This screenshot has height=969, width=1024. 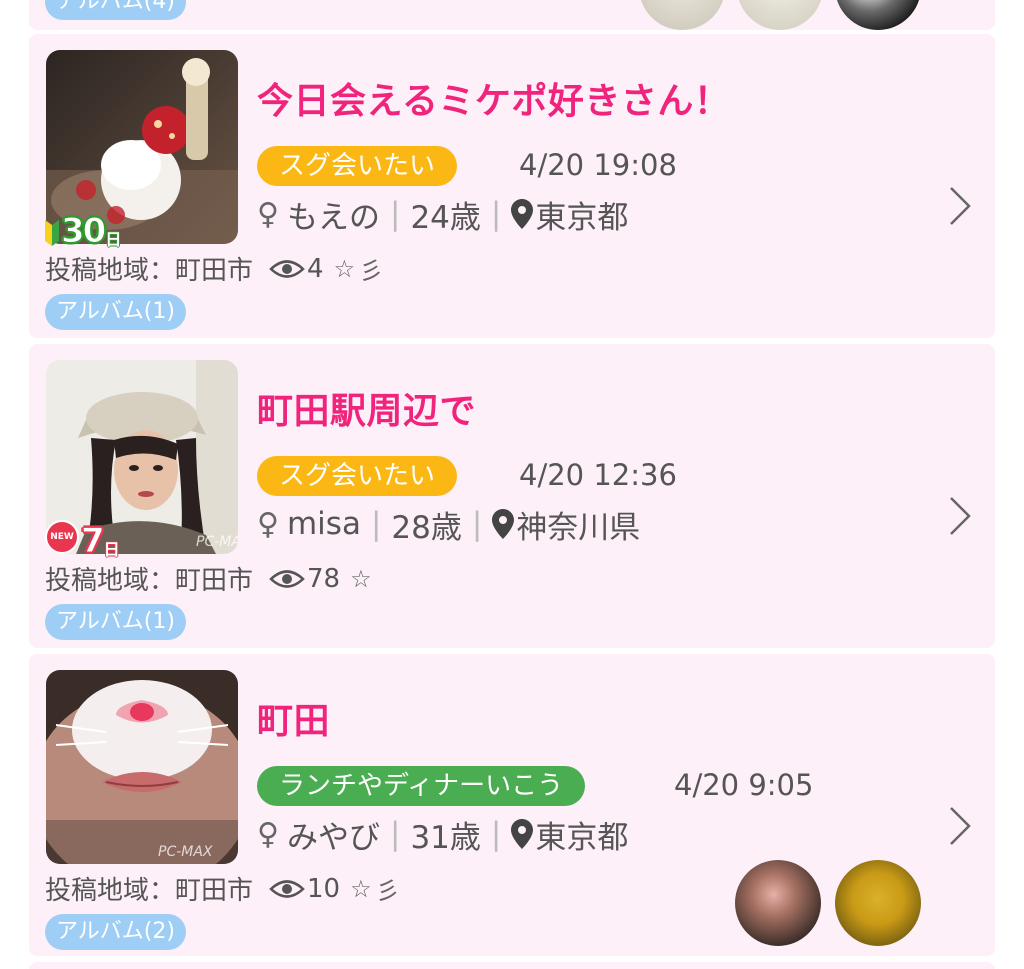 I want to click on post-card-partial: アルバム(4), so click(x=512, y=15).